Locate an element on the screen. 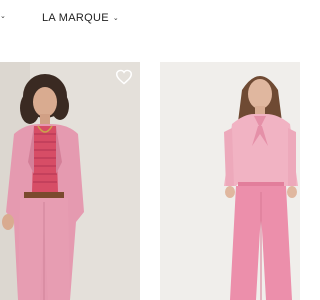  top-navigation: ⌄ LA MARQUE ⌄ is located at coordinates (150, 20).